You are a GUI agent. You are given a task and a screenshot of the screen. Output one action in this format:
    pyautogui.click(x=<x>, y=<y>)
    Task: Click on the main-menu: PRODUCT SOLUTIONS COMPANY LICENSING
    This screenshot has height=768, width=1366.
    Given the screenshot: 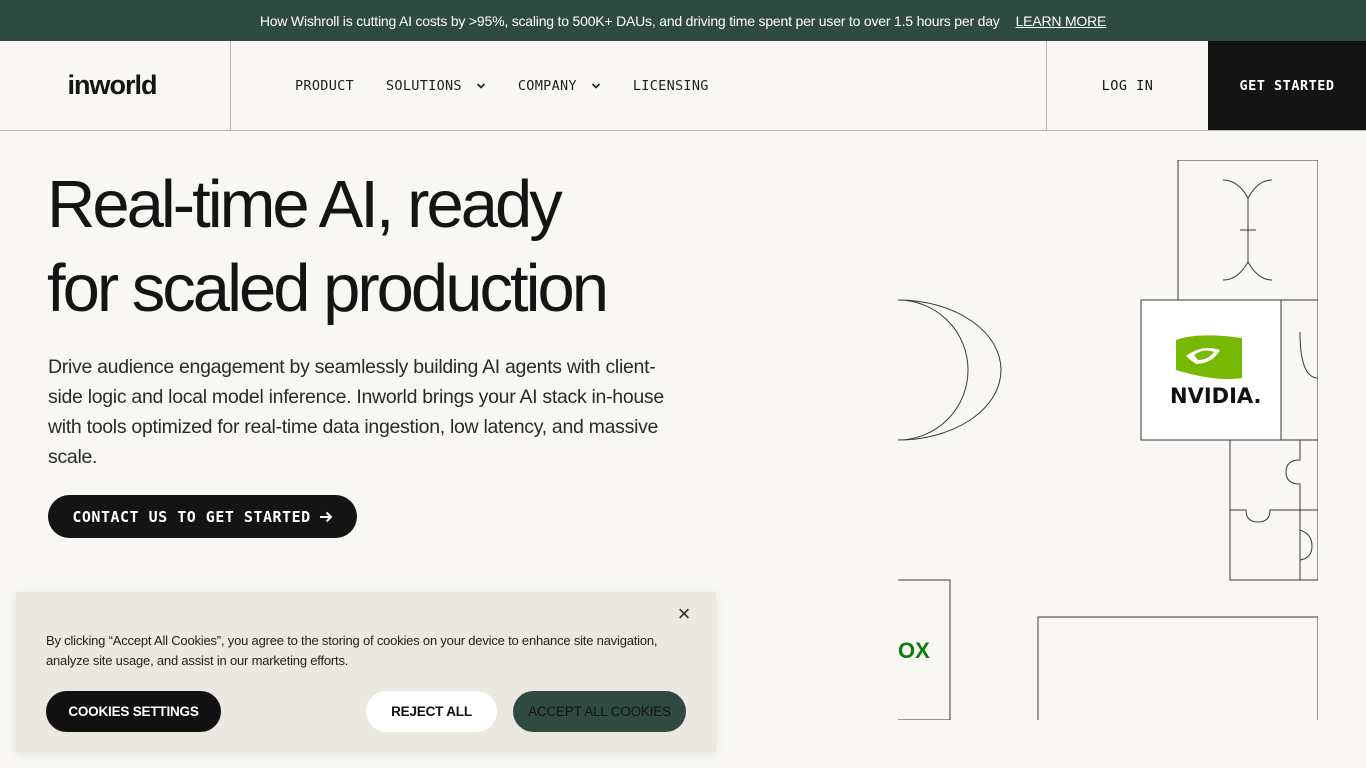 What is the action you would take?
    pyautogui.click(x=518, y=85)
    